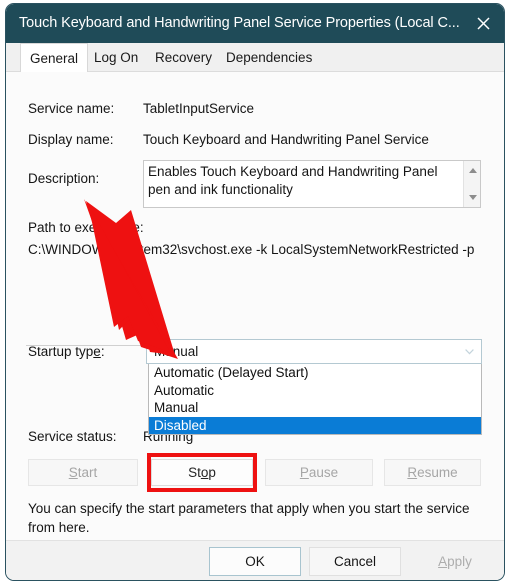 The width and height of the screenshot is (508, 585). Describe the element at coordinates (315, 408) in the screenshot. I see `dropdown-option-manual: Manual` at that location.